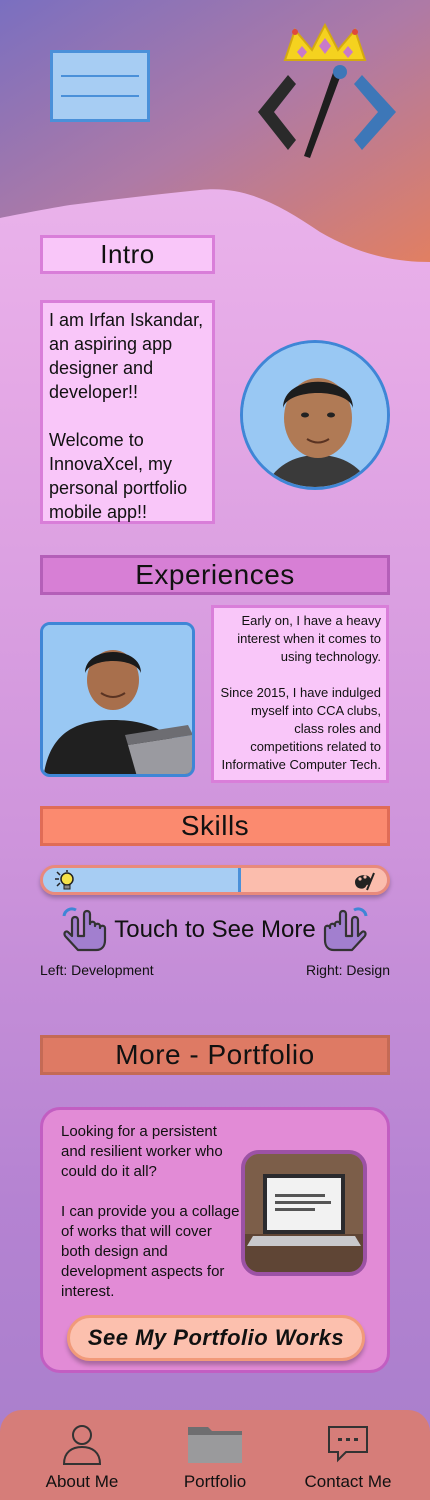 The height and width of the screenshot is (1500, 430). What do you see at coordinates (117, 699) in the screenshot?
I see `experience-photo` at bounding box center [117, 699].